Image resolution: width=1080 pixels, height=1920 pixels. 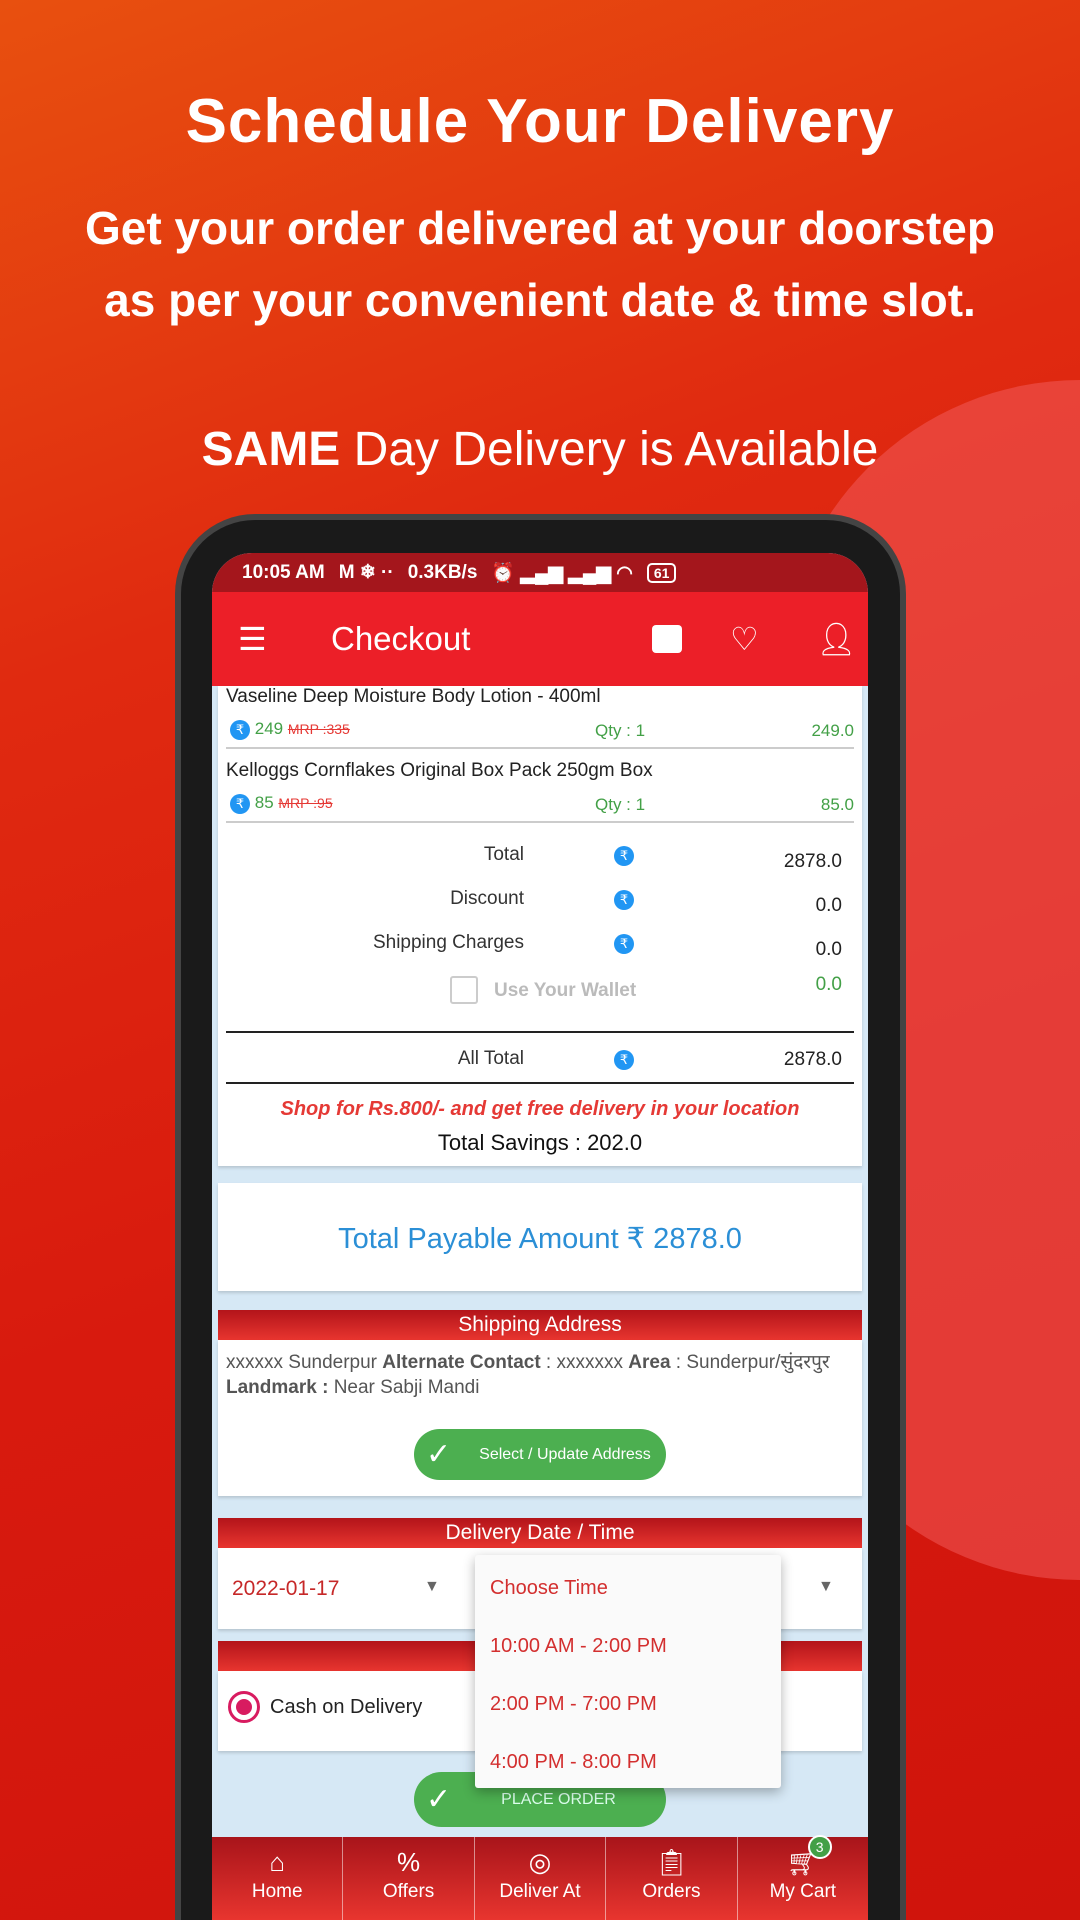 I want to click on battery-icon: 61, so click(x=661, y=572).